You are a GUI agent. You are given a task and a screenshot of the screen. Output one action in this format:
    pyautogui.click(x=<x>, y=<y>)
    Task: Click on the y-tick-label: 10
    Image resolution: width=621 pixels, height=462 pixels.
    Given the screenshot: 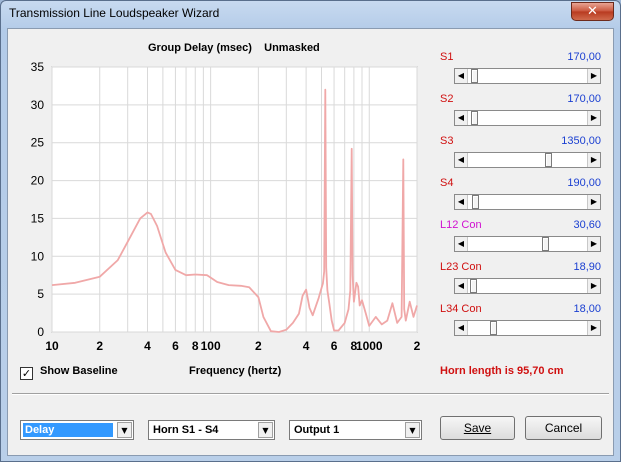 What is the action you would take?
    pyautogui.click(x=38, y=256)
    